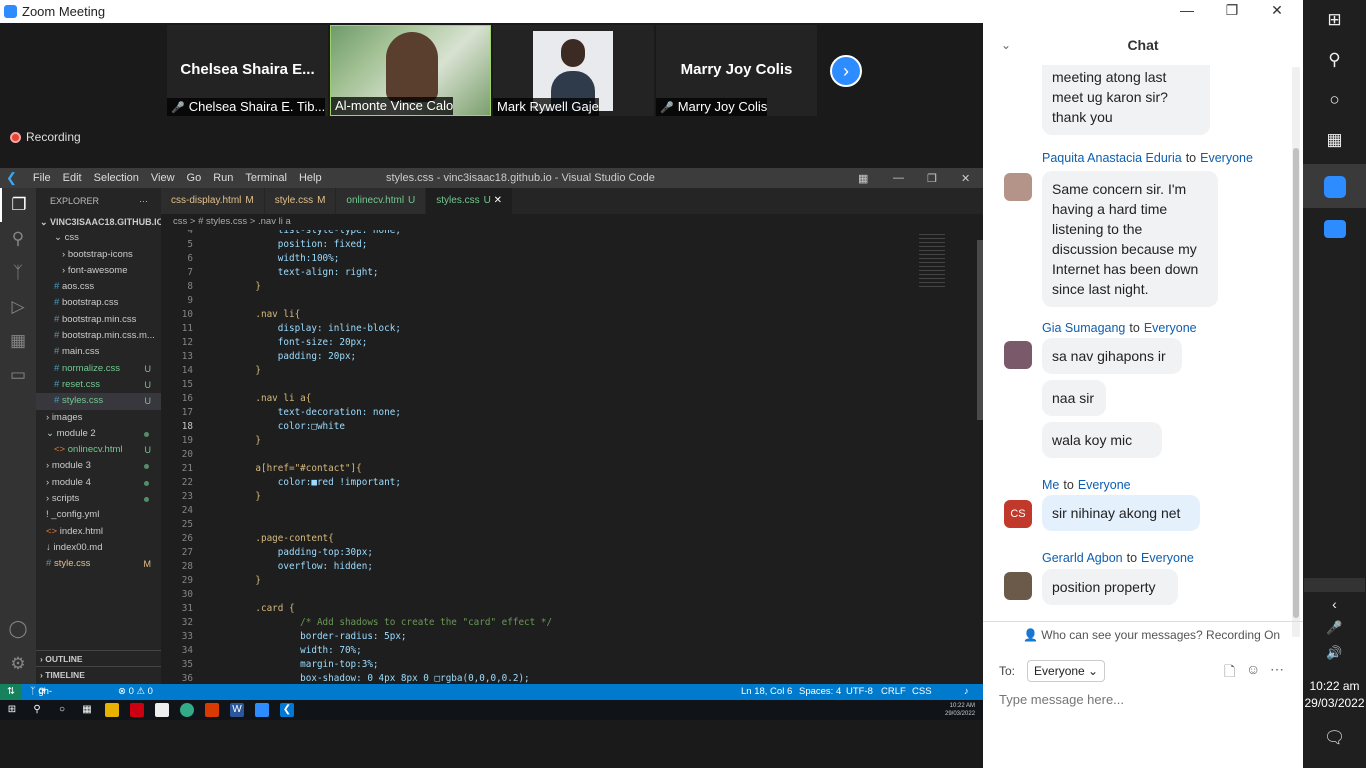  Describe the element at coordinates (932, 178) in the screenshot. I see `vs-restore-icon: ❐` at that location.